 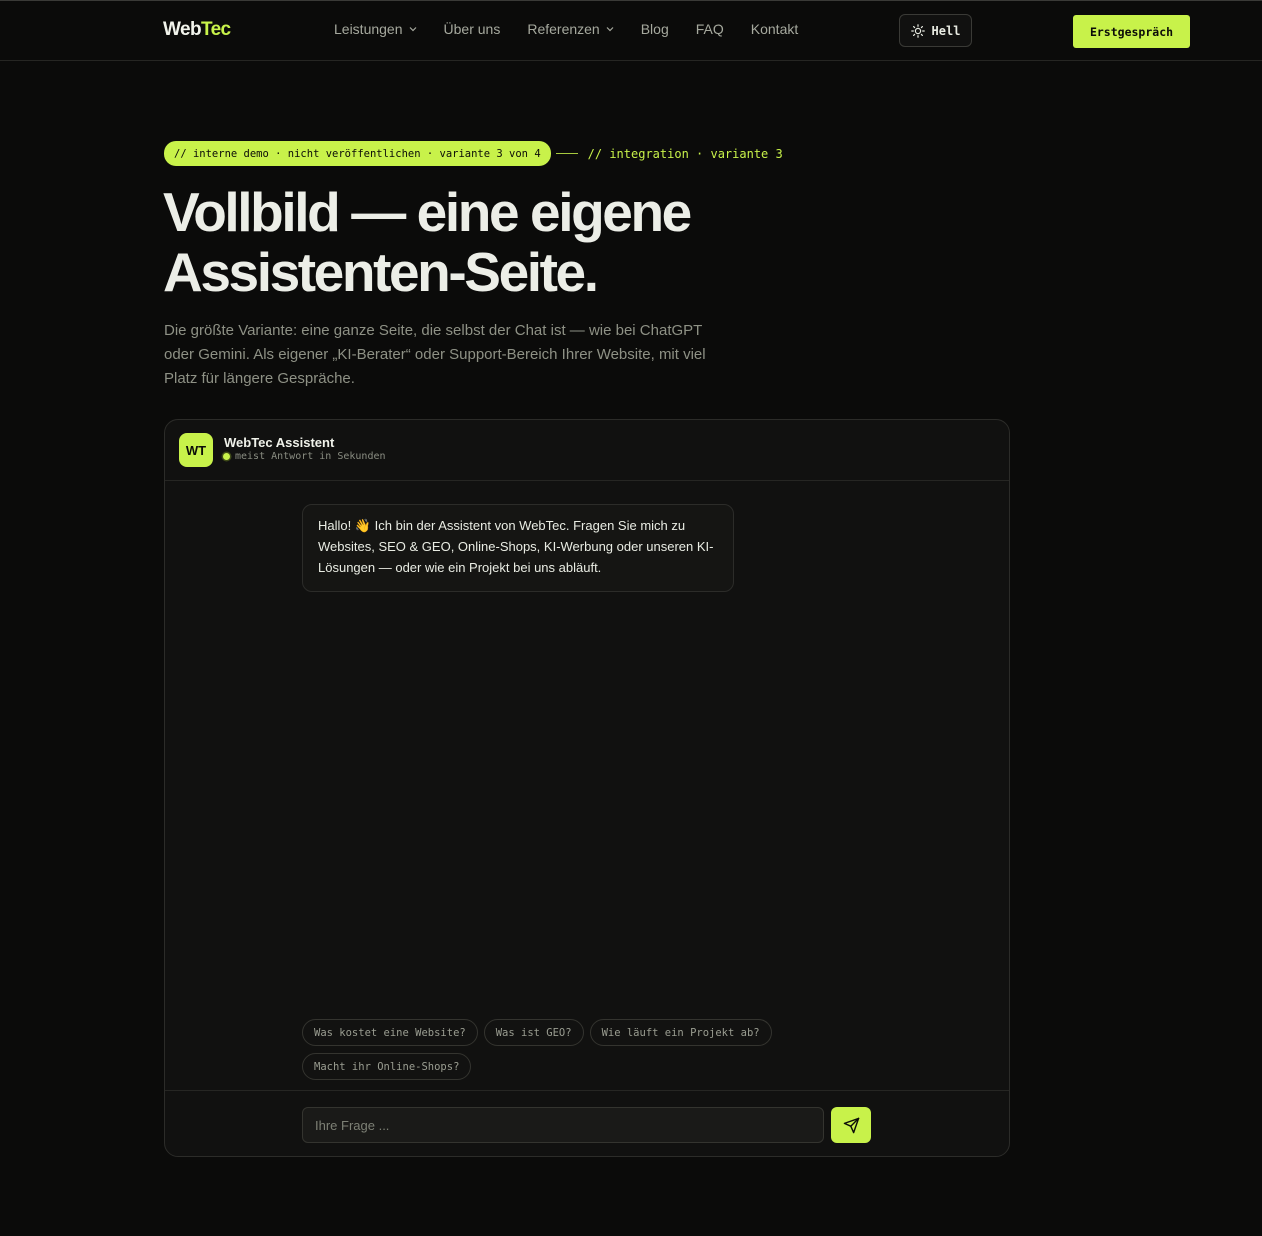 What do you see at coordinates (390, 1032) in the screenshot?
I see `suggestion-chip-kosten: Was kostet eine Website?` at bounding box center [390, 1032].